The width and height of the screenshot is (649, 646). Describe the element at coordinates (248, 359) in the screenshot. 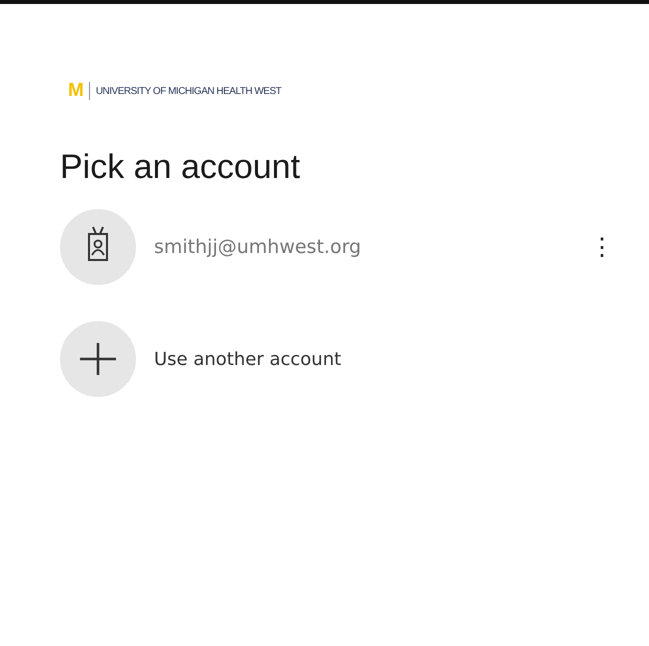

I see `use-another-account-link: Use another account` at that location.